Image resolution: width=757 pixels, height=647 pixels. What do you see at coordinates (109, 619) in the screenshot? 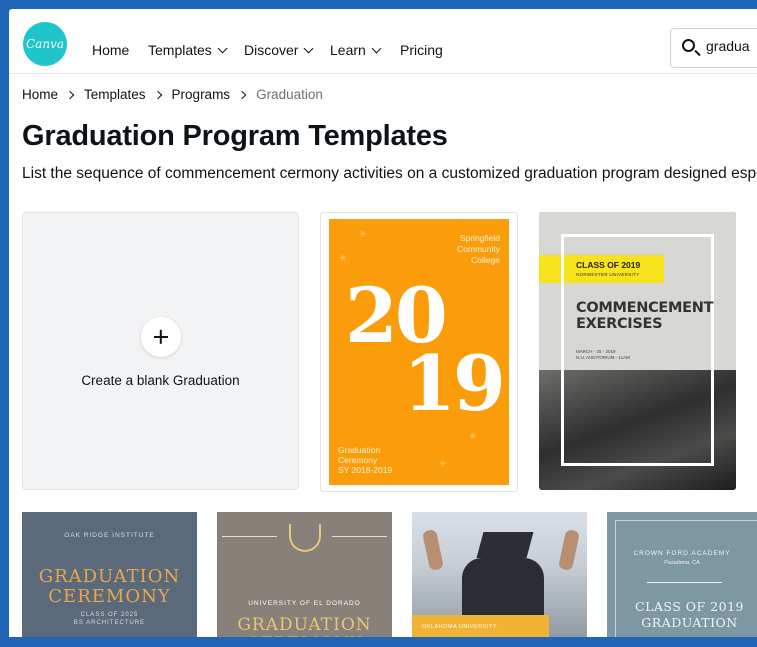
I see `template-class: CLASS OF 2025 BS ARCHITECTURE` at bounding box center [109, 619].